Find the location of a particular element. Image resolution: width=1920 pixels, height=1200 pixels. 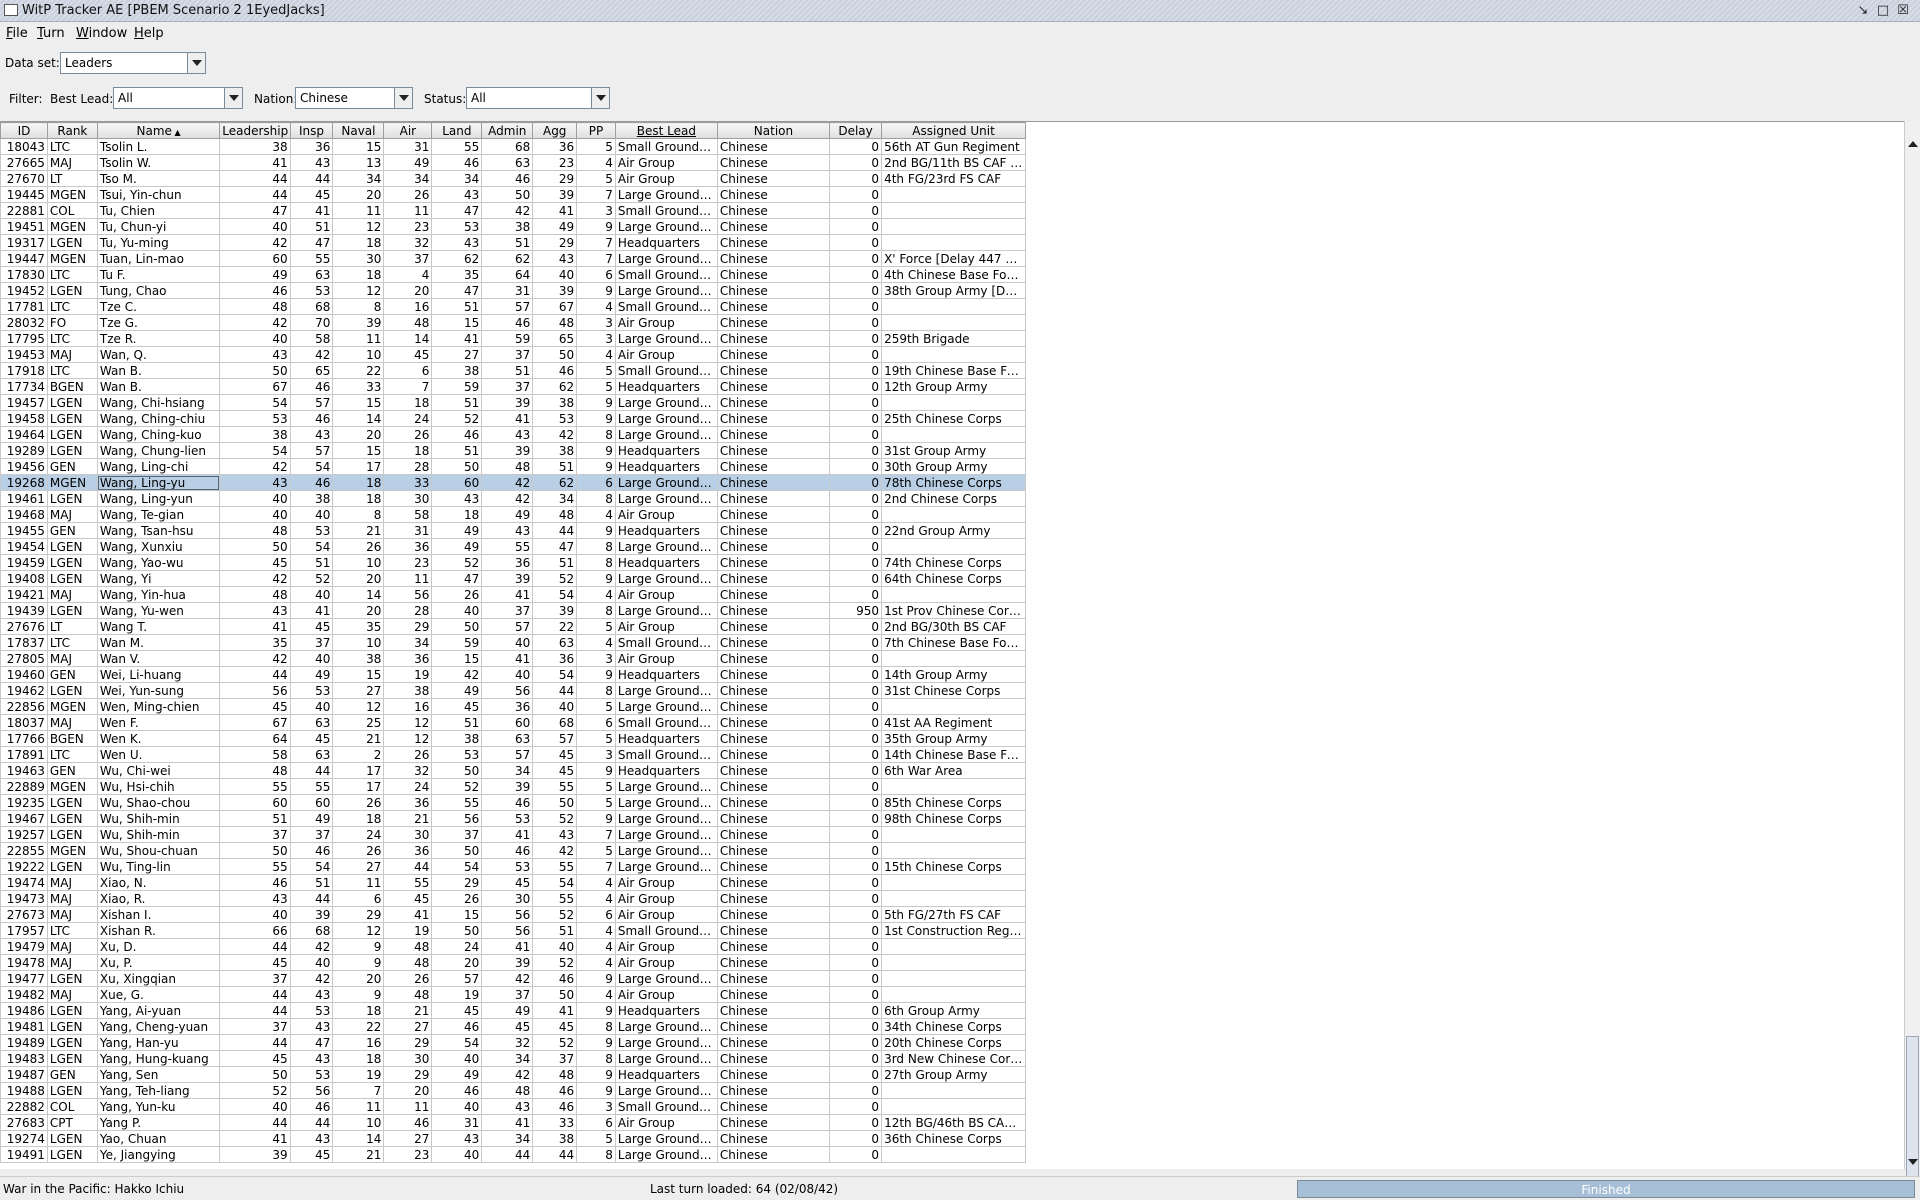

maximize-icon: □ is located at coordinates (1883, 11).